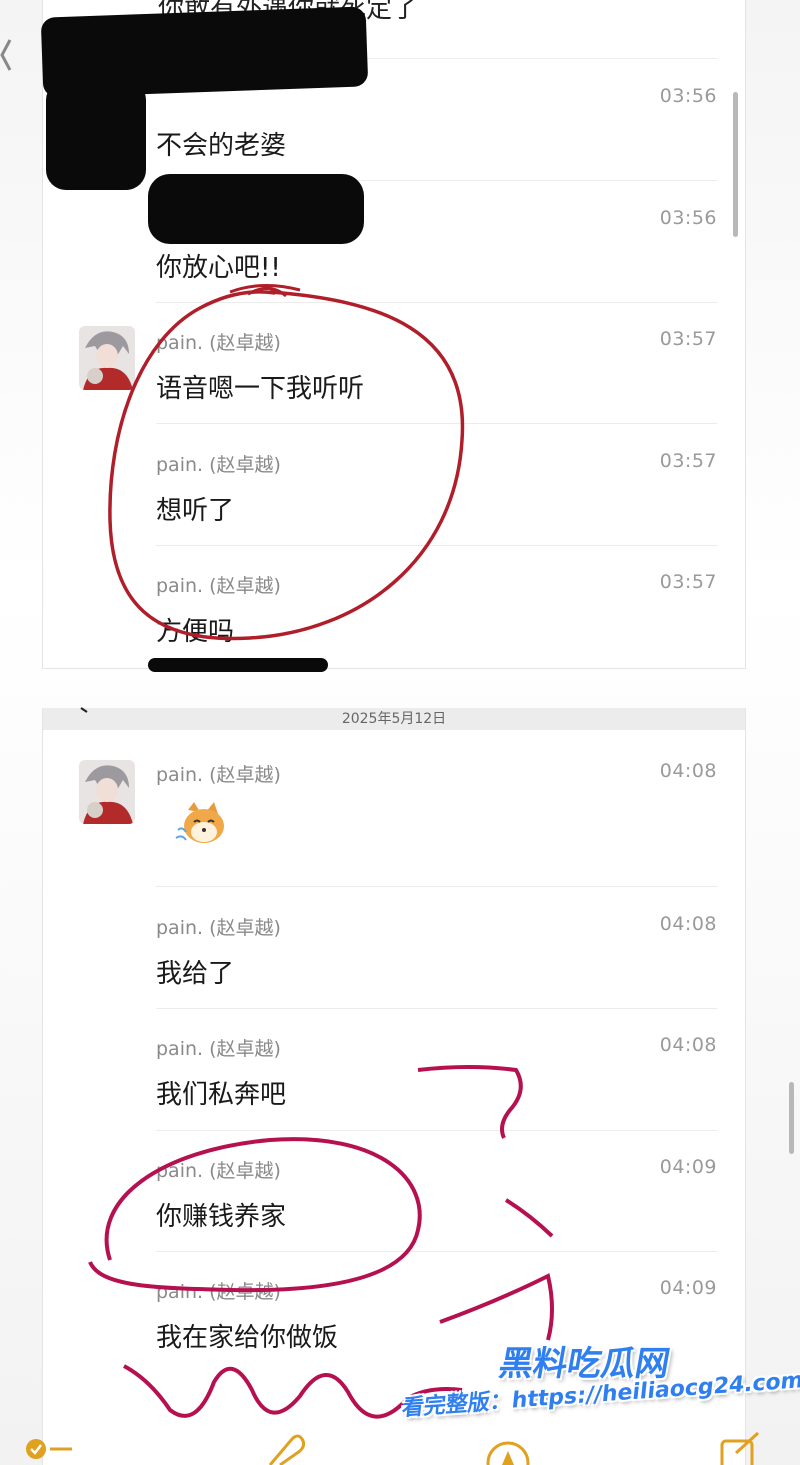 The width and height of the screenshot is (800, 1465). I want to click on pen-circle-icon, so click(508, 1450).